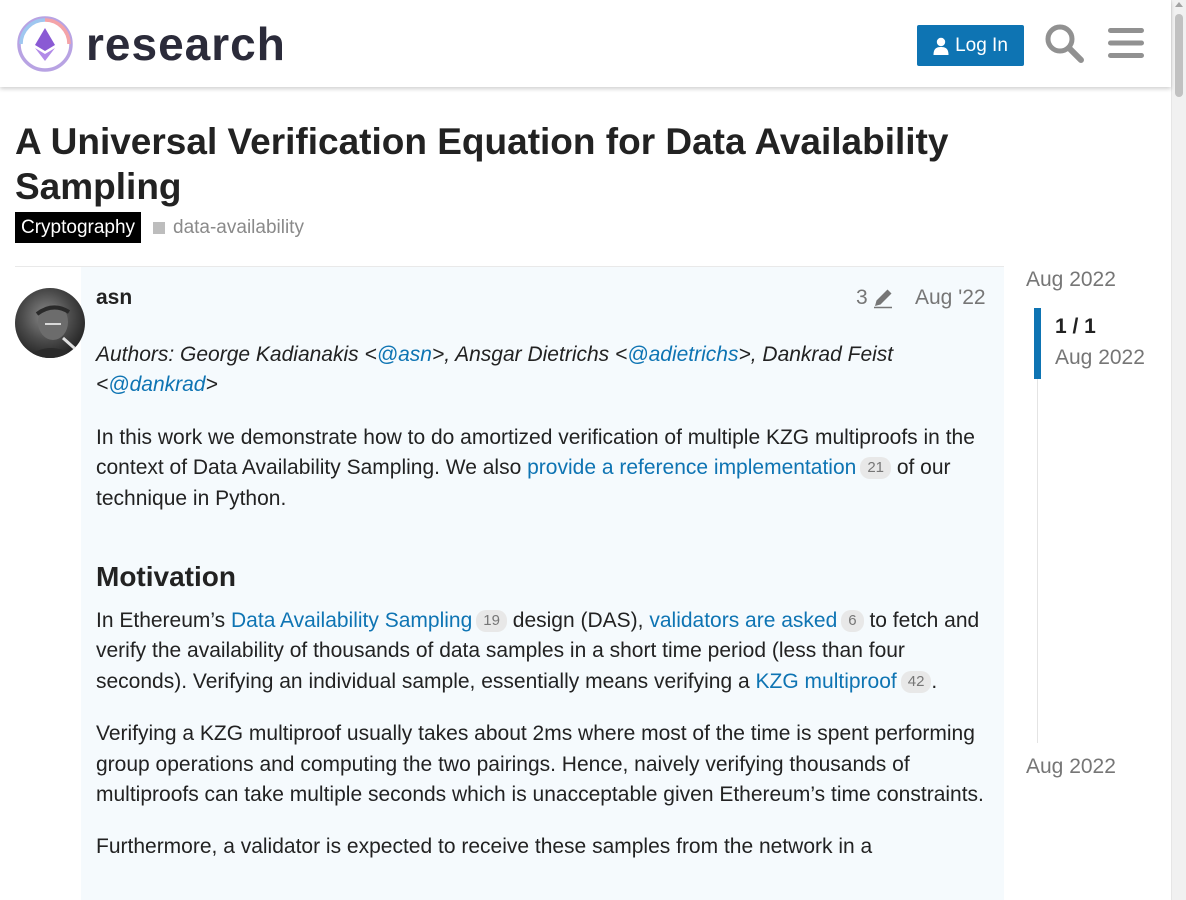 Image resolution: width=1186 pixels, height=900 pixels. I want to click on log-in-label: Log In, so click(981, 45).